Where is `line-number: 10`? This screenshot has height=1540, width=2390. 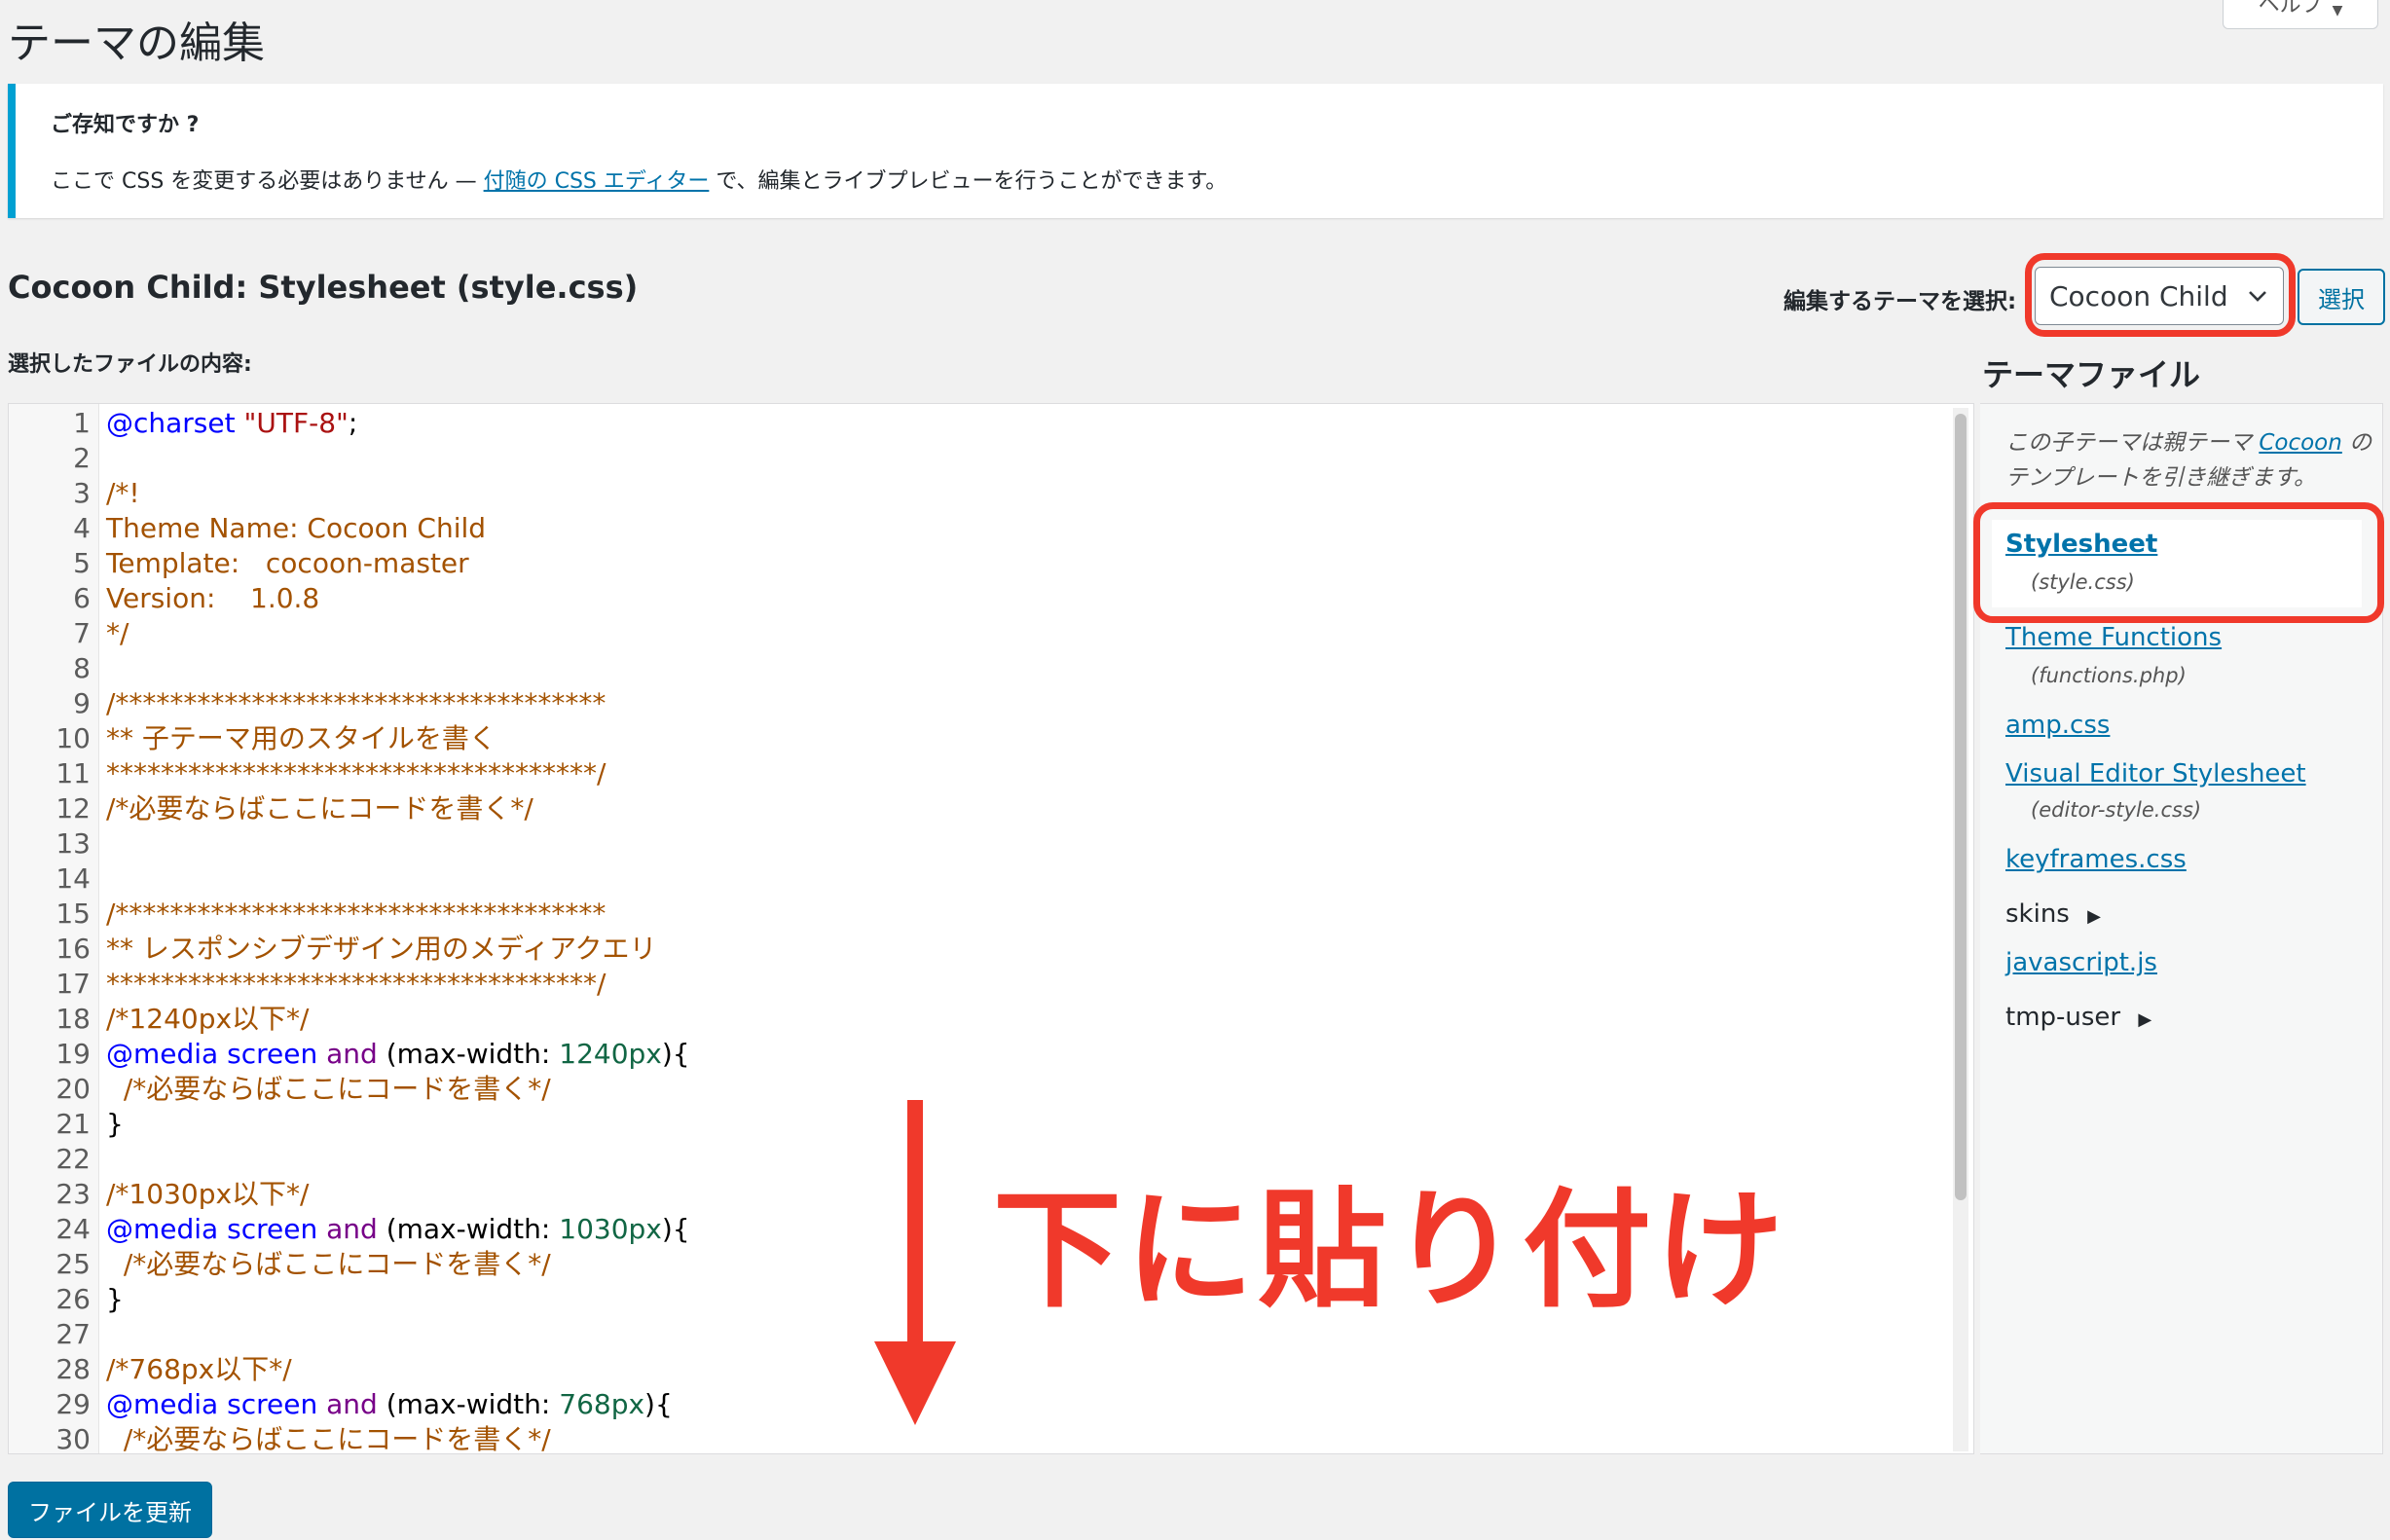 line-number: 10 is located at coordinates (73, 738).